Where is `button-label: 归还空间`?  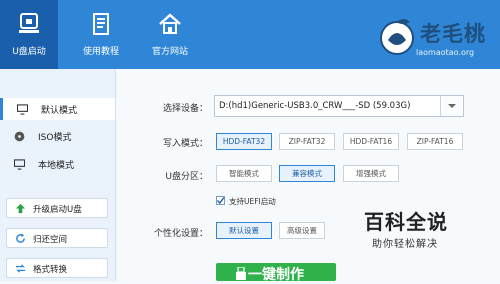
button-label: 归还空间 is located at coordinates (50, 240).